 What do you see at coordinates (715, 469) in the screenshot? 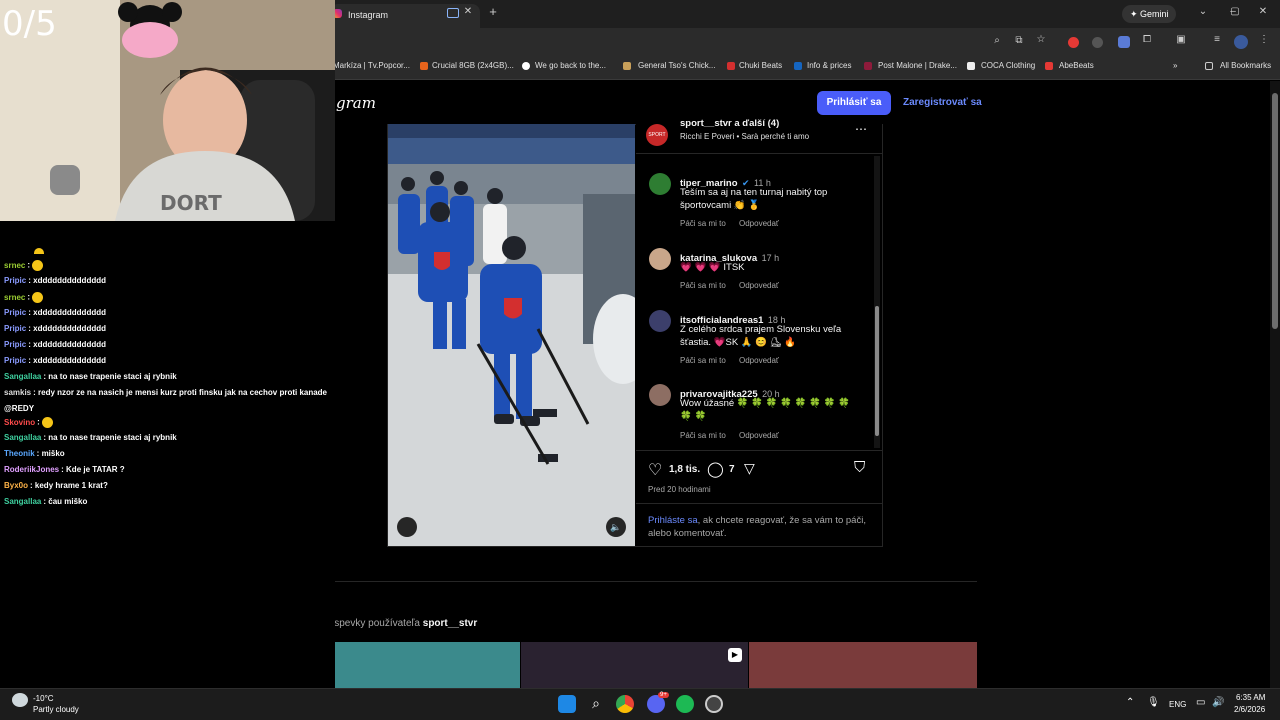
I see `comment-icon: ◯` at bounding box center [715, 469].